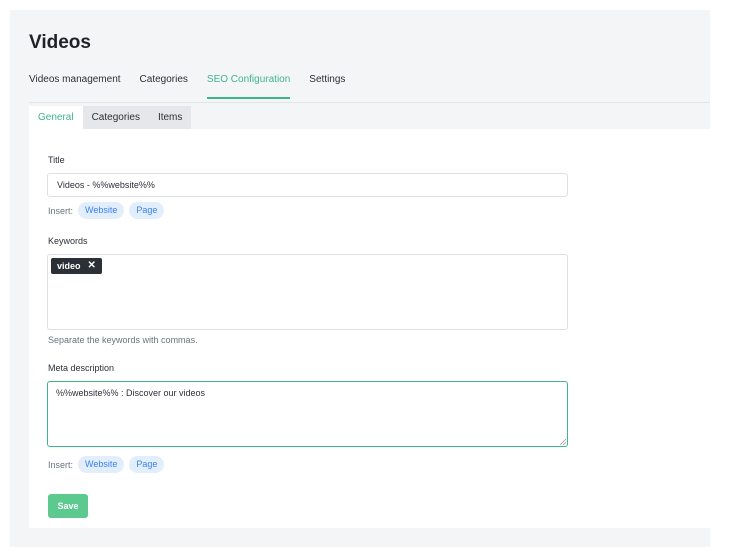 The width and height of the screenshot is (732, 555). I want to click on keyword-tag-label: video, so click(69, 266).